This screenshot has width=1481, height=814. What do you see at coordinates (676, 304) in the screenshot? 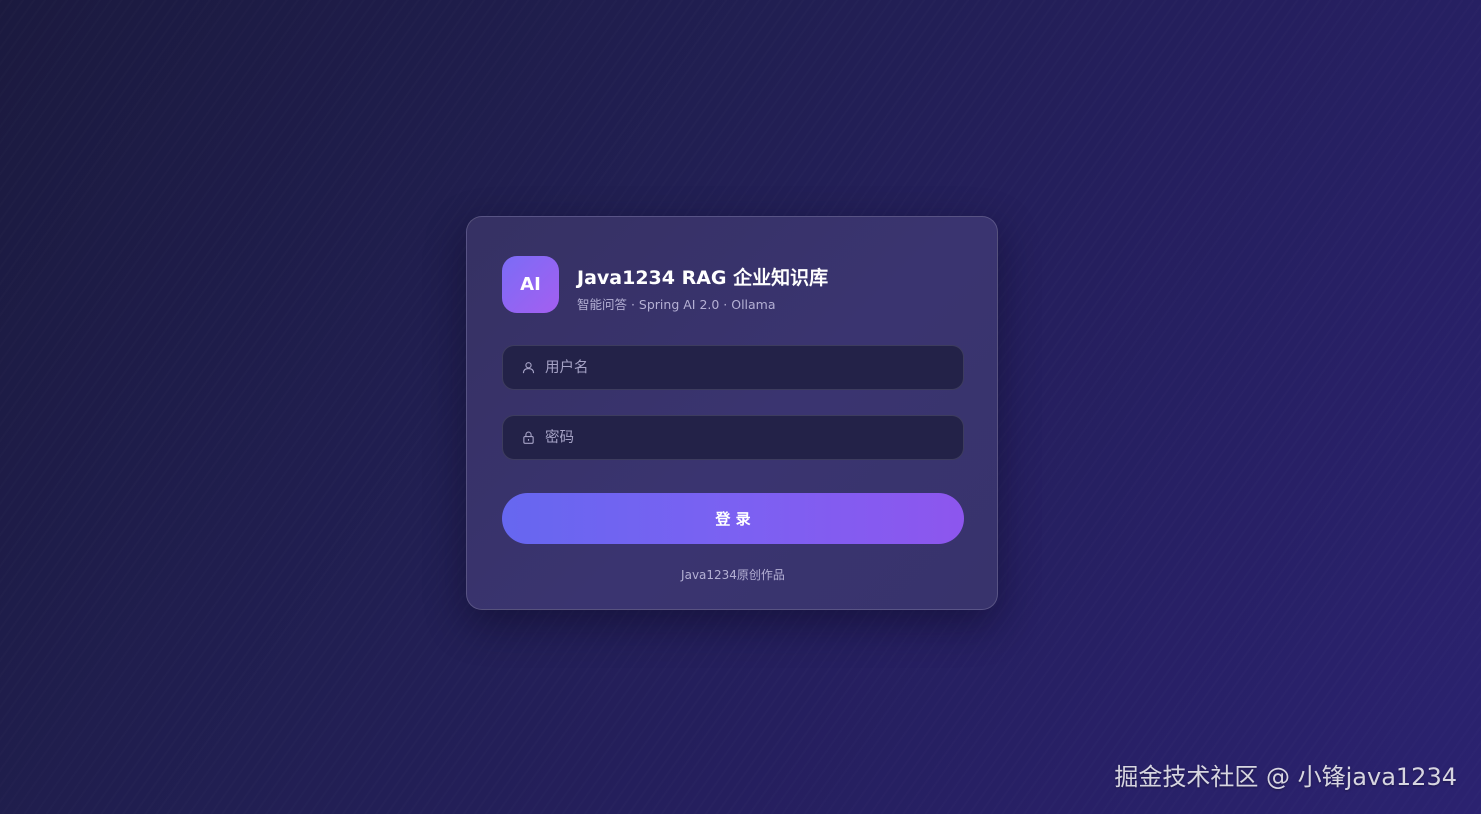
I see `app-subtitle: 智能问答 · Spring AI 2.0 · Ollama` at bounding box center [676, 304].